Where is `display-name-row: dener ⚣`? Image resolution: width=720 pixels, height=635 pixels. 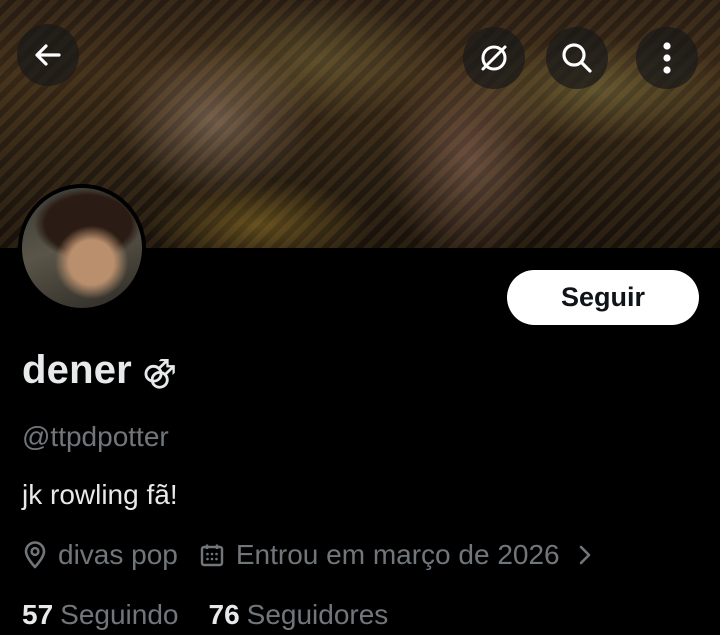 display-name-row: dener ⚣ is located at coordinates (99, 370).